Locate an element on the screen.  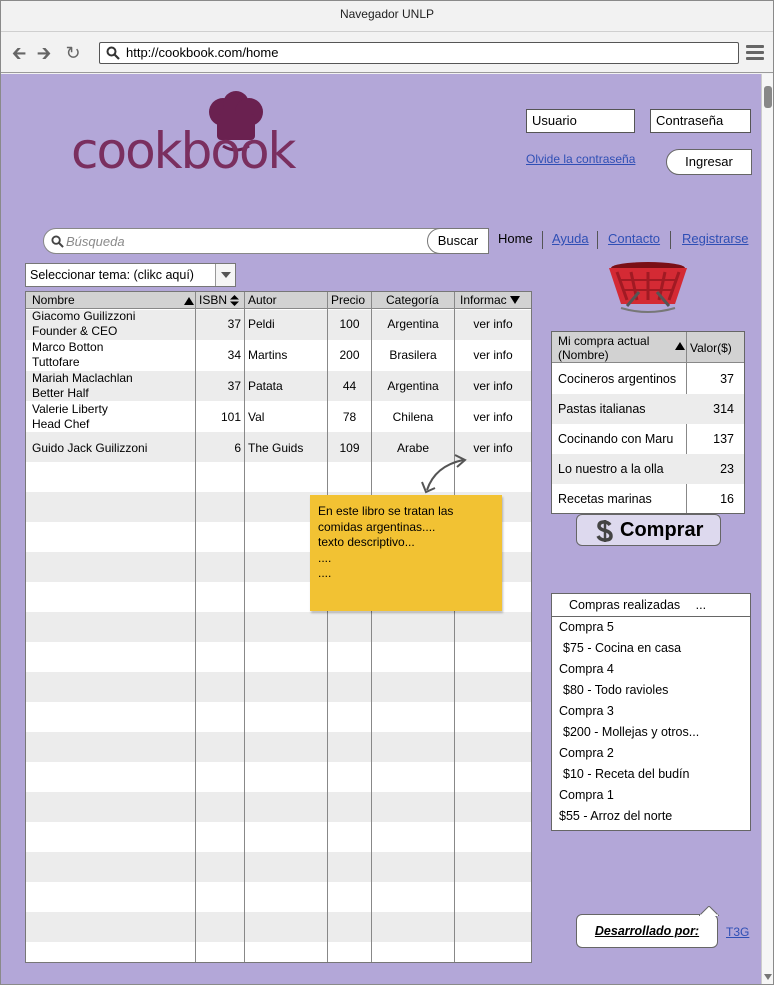
nav-home: Home is located at coordinates (515, 238).